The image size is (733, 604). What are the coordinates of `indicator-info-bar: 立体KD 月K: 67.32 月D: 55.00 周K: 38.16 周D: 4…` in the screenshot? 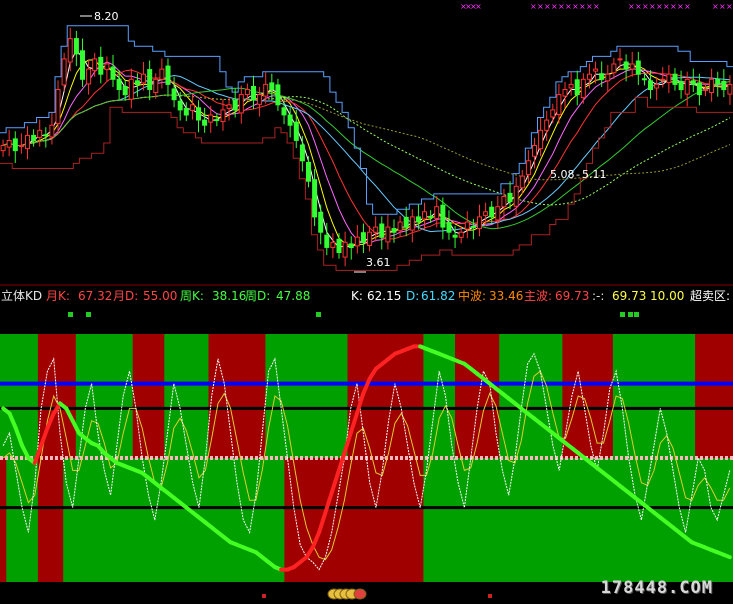 It's located at (366, 296).